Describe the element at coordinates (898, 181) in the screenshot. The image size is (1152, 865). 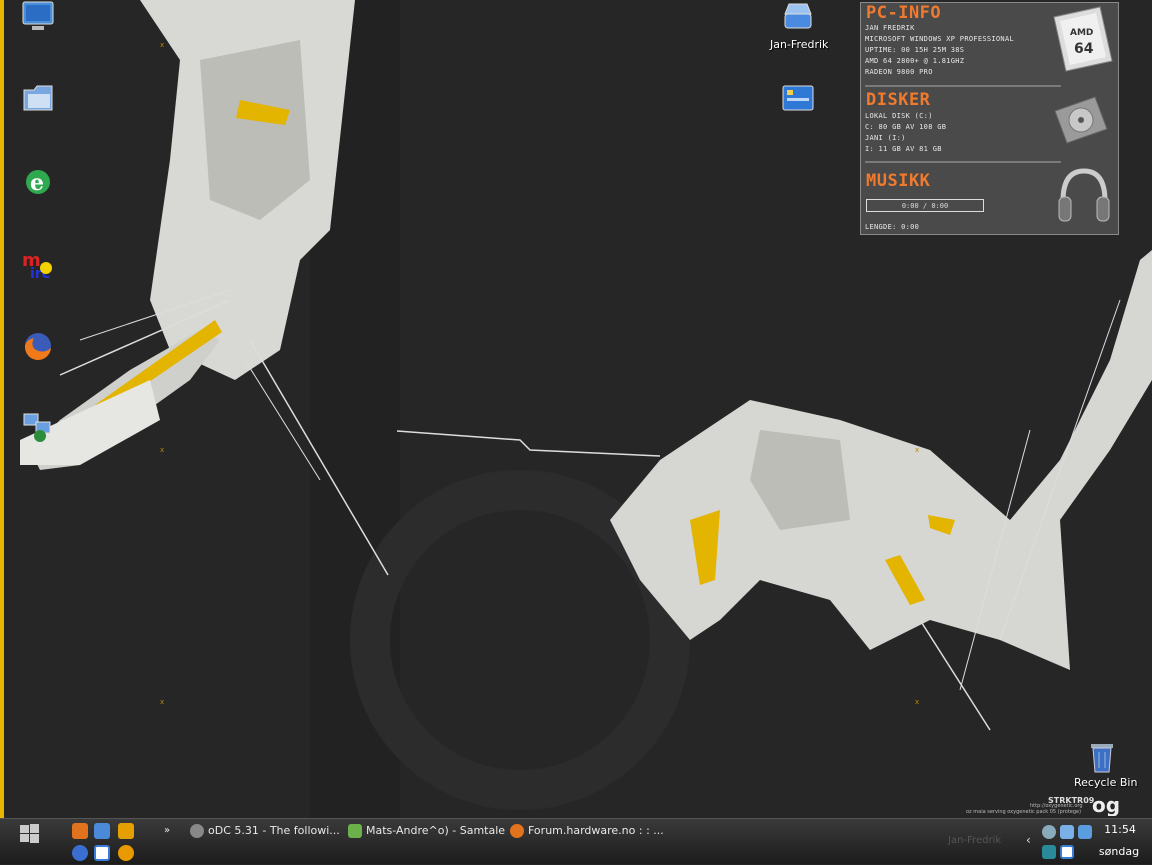
I see `musikk-title: MUSIKK` at that location.